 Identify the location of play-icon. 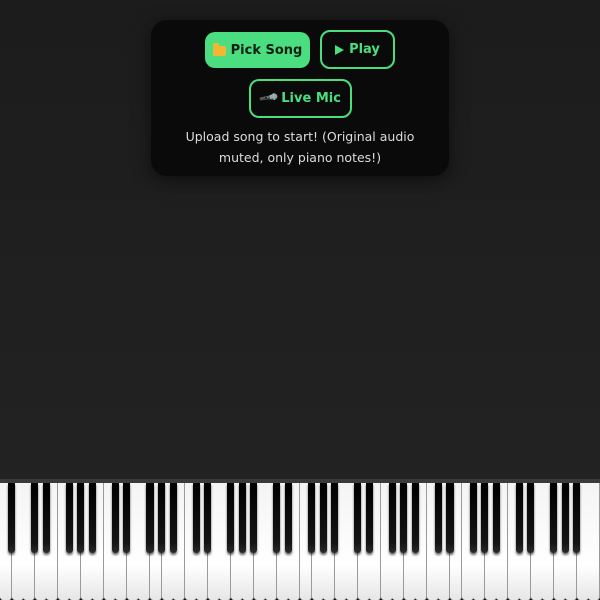
(340, 49).